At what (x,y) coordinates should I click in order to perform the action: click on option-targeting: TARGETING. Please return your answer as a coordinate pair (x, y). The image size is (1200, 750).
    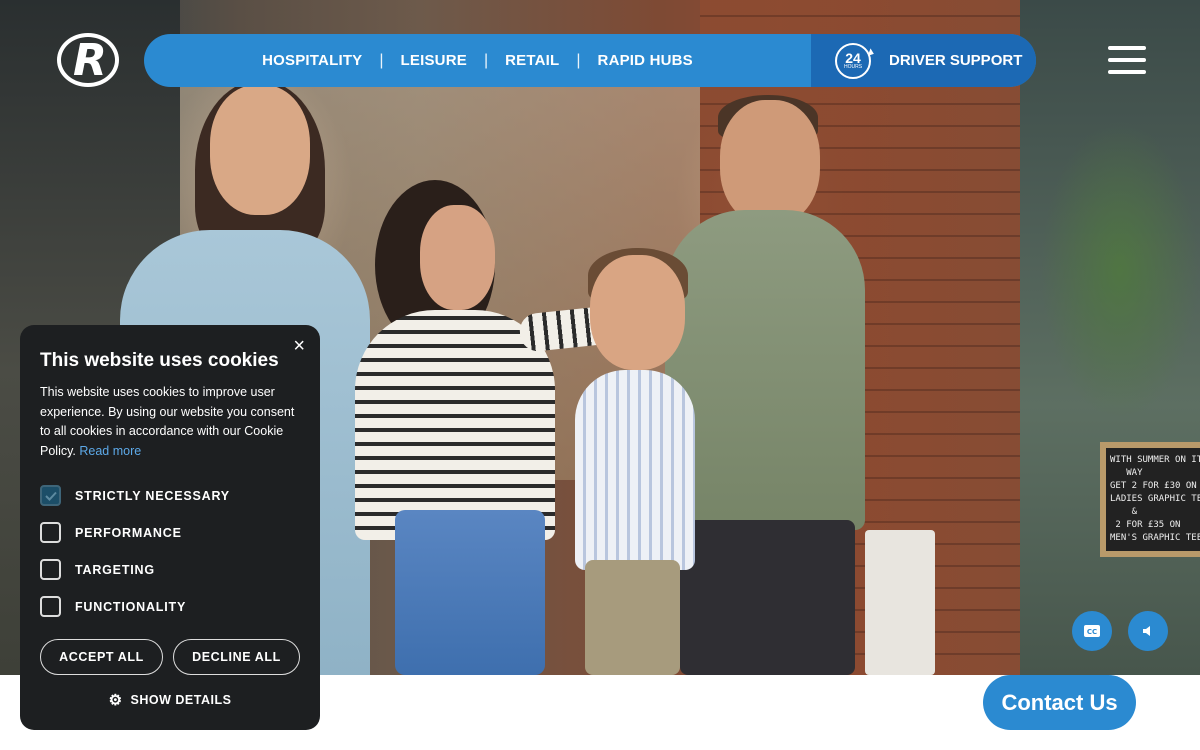
    Looking at the image, I should click on (97, 569).